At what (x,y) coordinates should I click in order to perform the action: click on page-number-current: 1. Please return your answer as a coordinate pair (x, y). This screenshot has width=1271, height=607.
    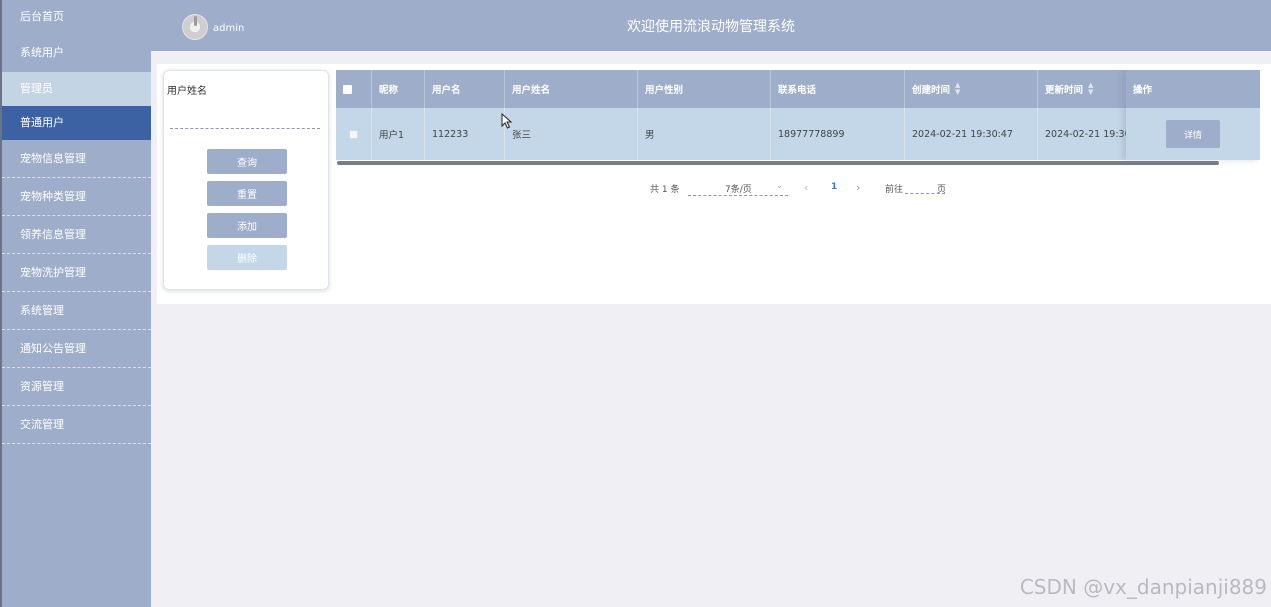
    Looking at the image, I should click on (834, 187).